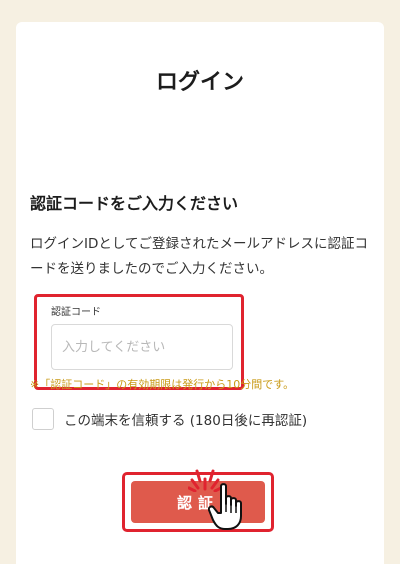 The height and width of the screenshot is (564, 400). I want to click on trust-device-label: この端末を信頼する (180日後に再認証), so click(186, 421).